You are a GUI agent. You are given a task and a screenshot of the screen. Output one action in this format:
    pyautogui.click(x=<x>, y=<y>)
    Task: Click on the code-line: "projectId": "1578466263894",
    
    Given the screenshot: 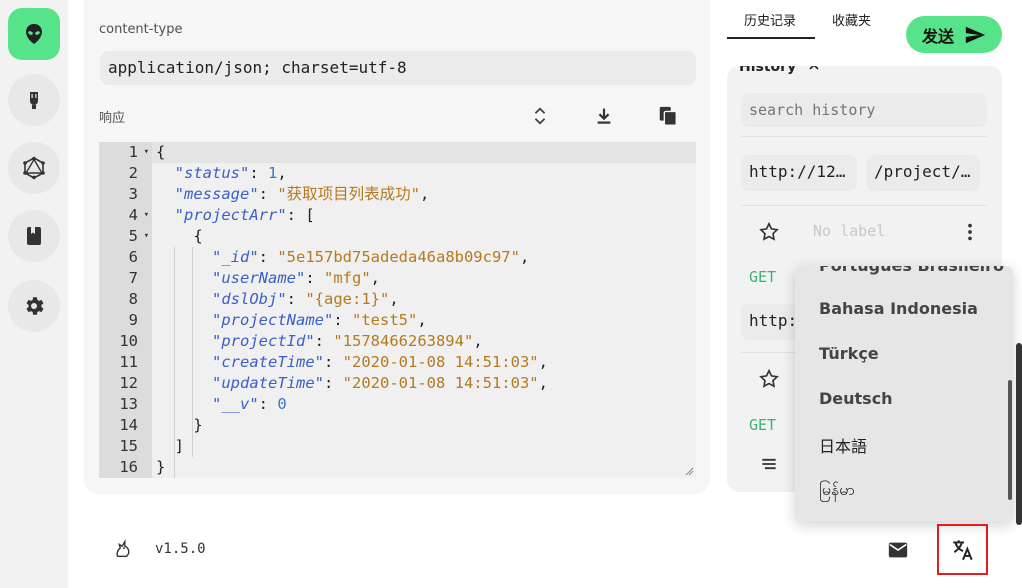 What is the action you would take?
    pyautogui.click(x=347, y=341)
    